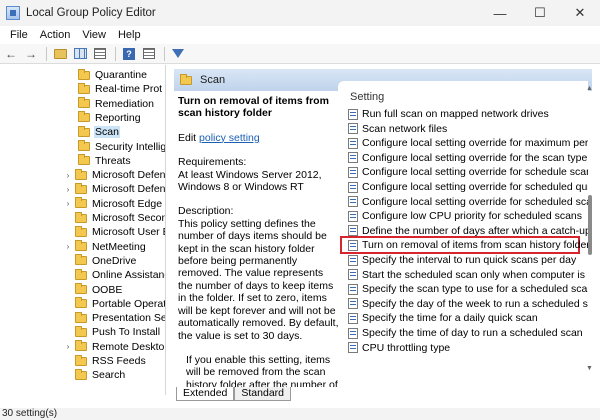 This screenshot has height=420, width=600. Describe the element at coordinates (114, 304) in the screenshot. I see `tree-item: Portable Operating` at that location.